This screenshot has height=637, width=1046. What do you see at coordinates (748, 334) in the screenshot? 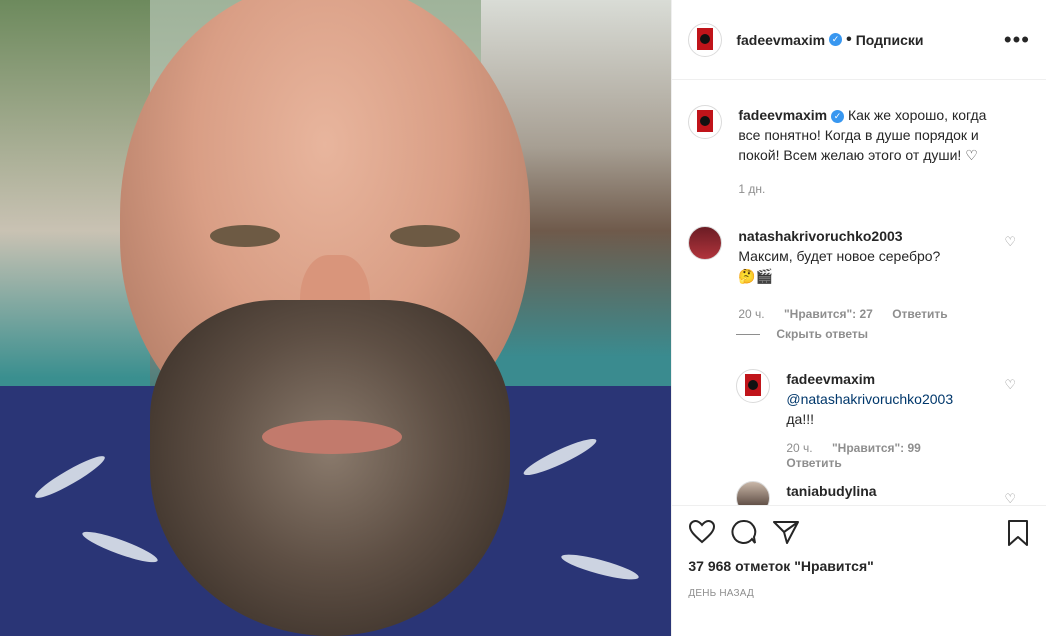
I see `replies-divider` at bounding box center [748, 334].